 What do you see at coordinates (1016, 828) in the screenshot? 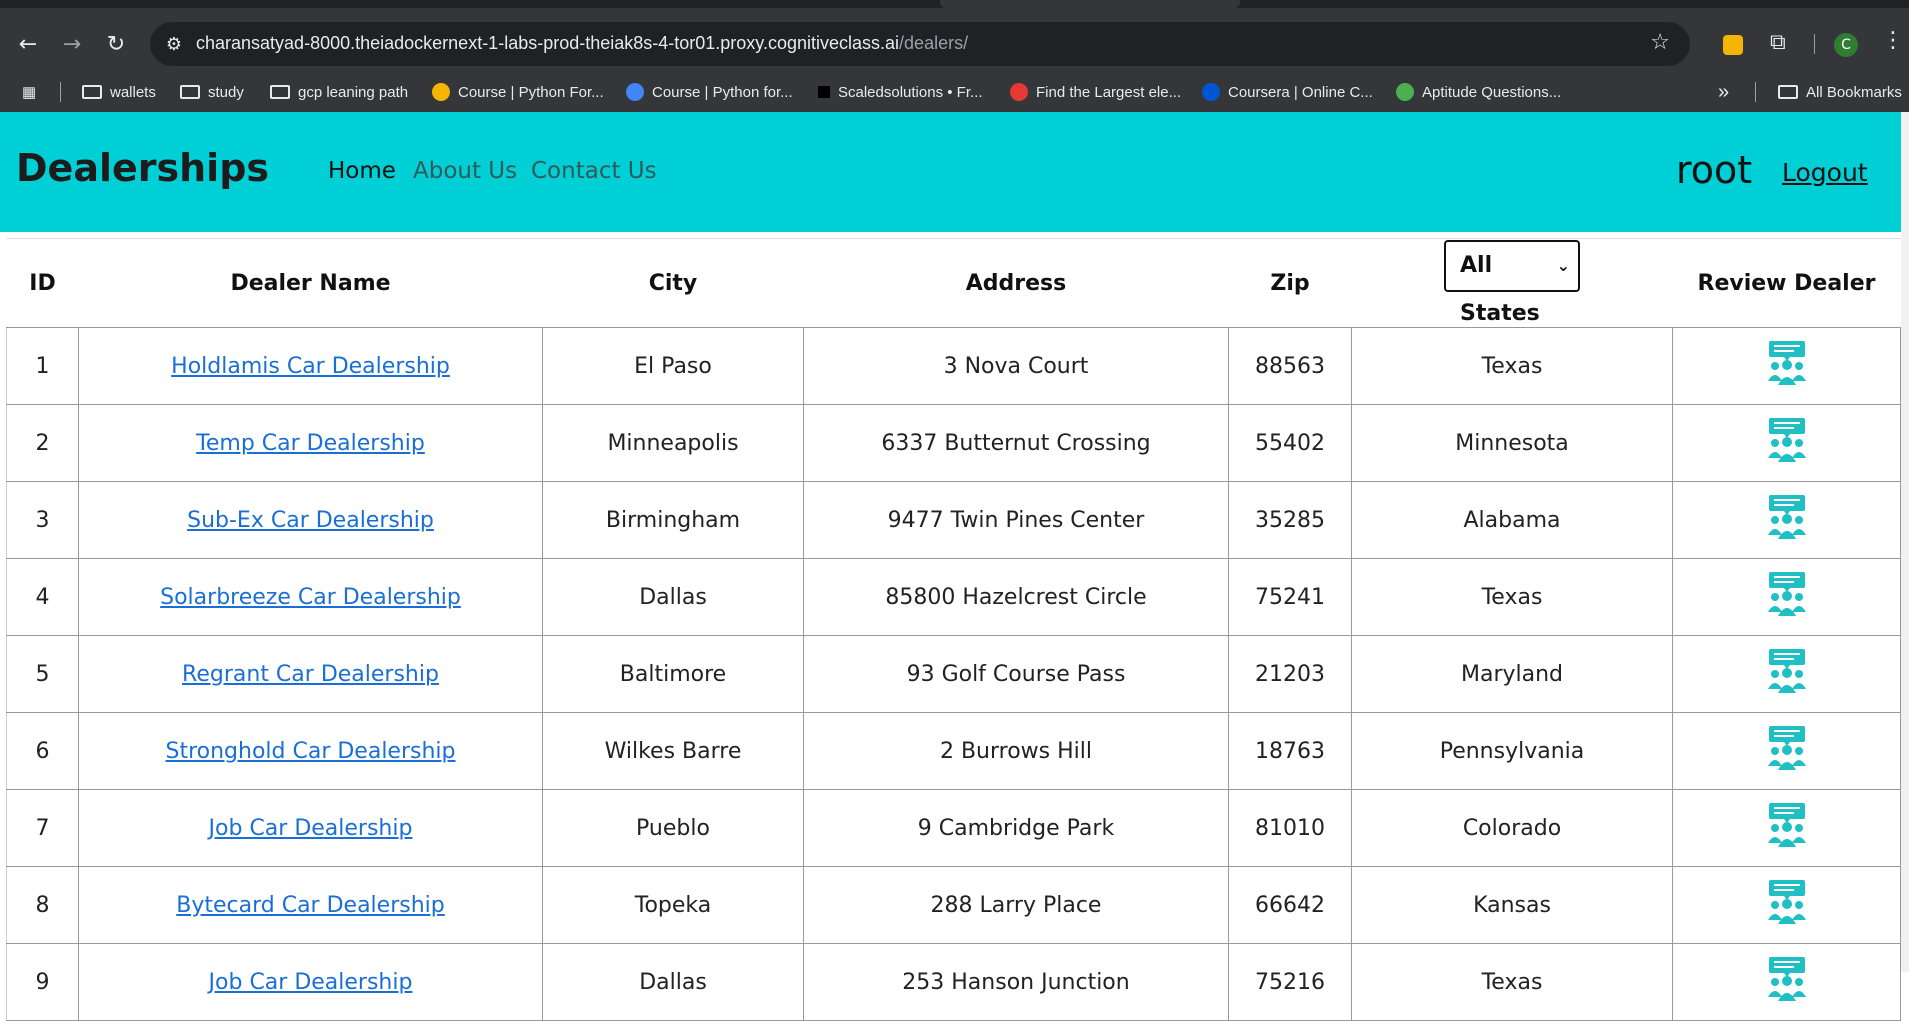
I see `cell-address: 9 Cambridge Park` at bounding box center [1016, 828].